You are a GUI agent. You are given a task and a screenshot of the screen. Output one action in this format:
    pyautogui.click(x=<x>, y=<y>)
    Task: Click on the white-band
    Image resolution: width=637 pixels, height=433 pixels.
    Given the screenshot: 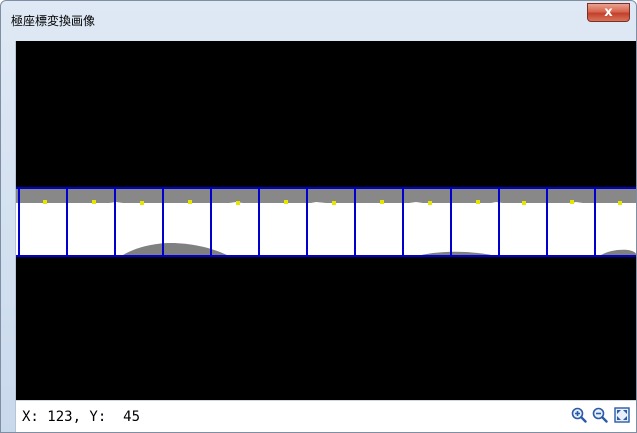 What is the action you would take?
    pyautogui.click(x=326, y=230)
    